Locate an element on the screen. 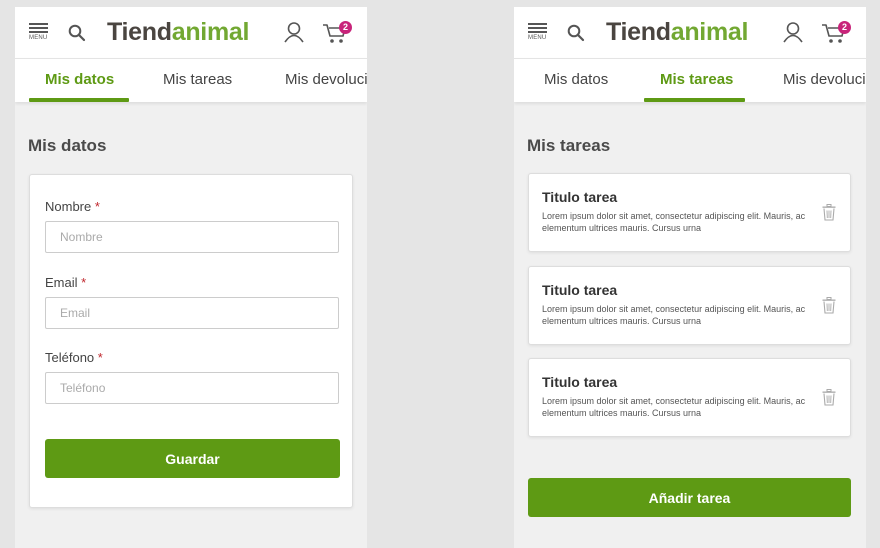 The height and width of the screenshot is (548, 880). email-field is located at coordinates (192, 313).